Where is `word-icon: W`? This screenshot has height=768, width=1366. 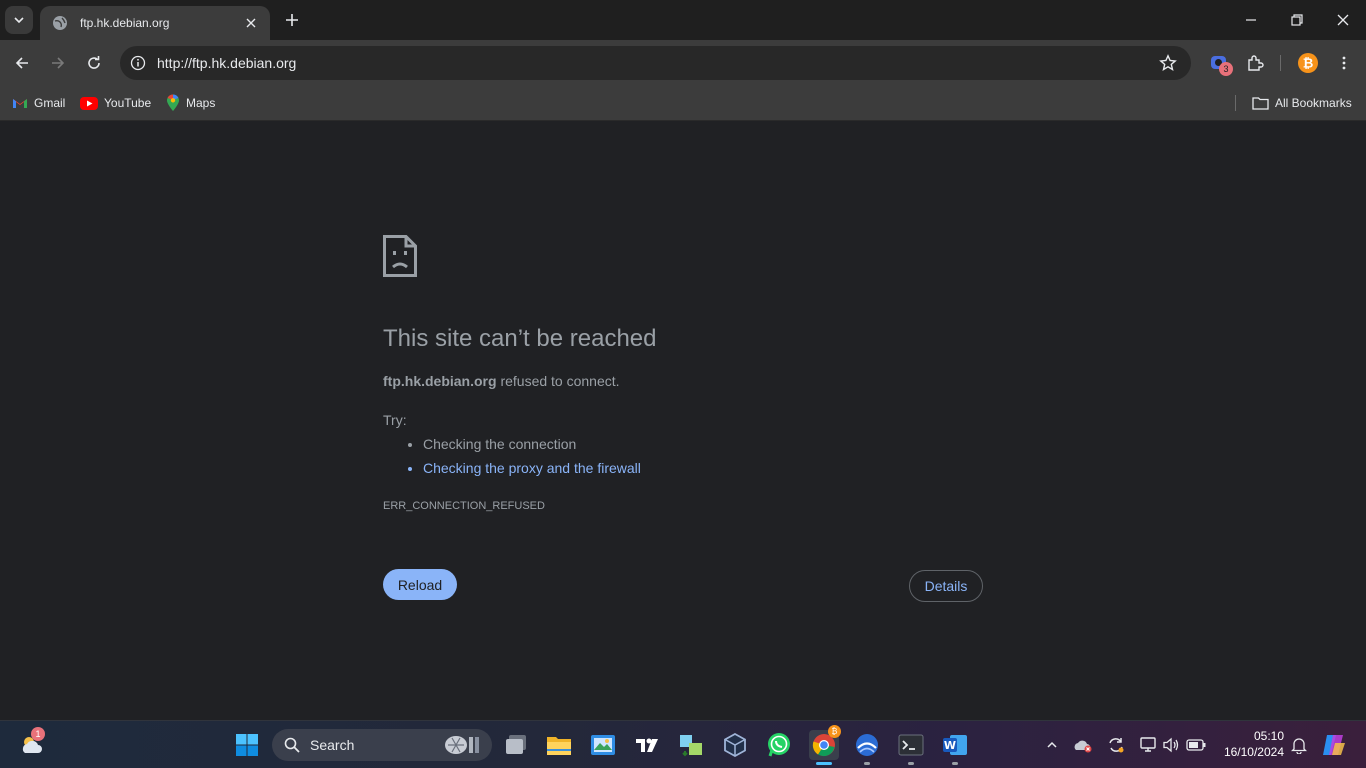
word-icon: W is located at coordinates (955, 745).